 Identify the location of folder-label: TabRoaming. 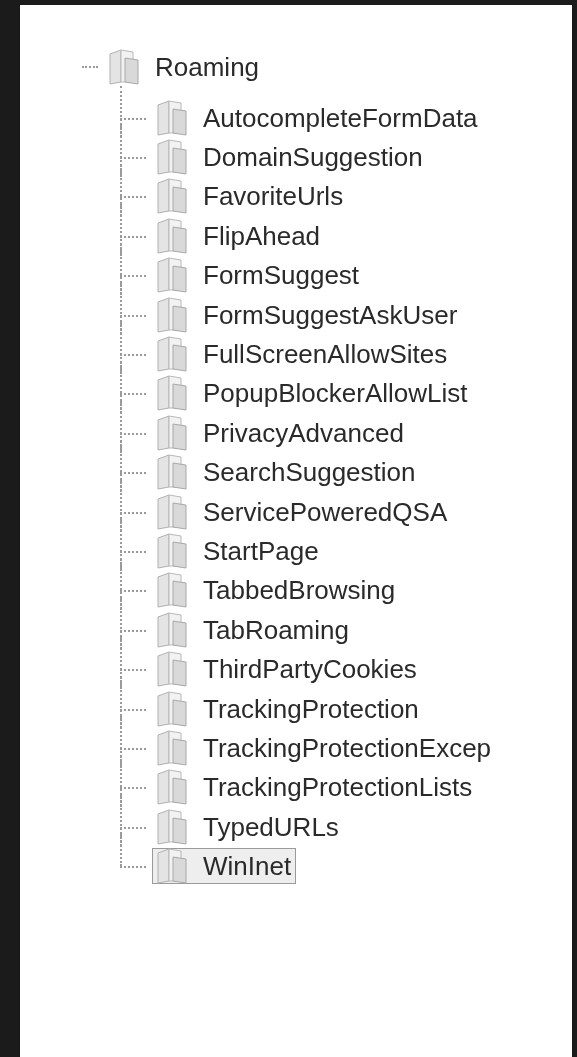
(253, 629).